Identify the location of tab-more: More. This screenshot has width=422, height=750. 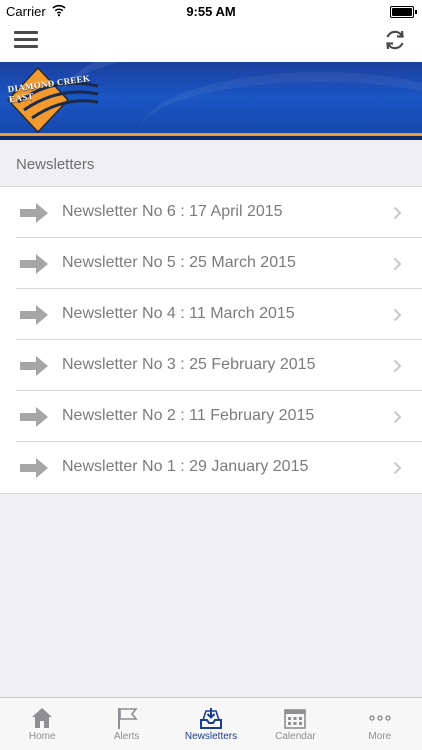
(380, 724).